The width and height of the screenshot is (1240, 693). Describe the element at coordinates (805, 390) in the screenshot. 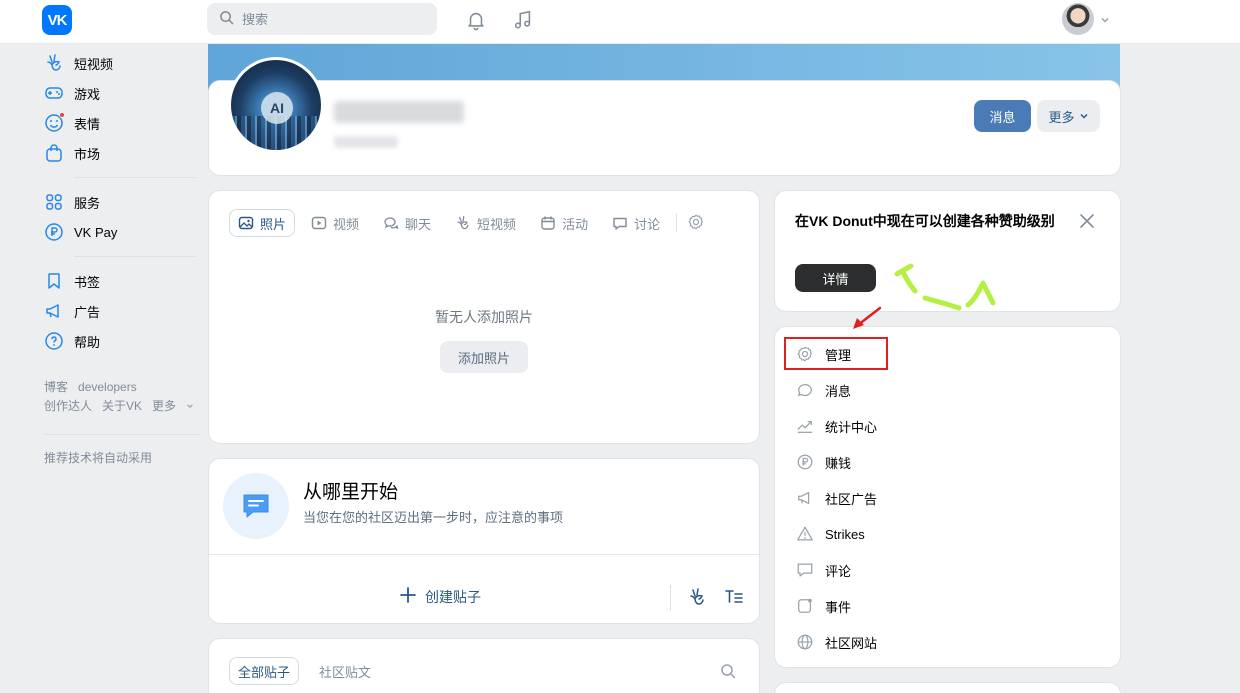

I see `chat-icon` at that location.